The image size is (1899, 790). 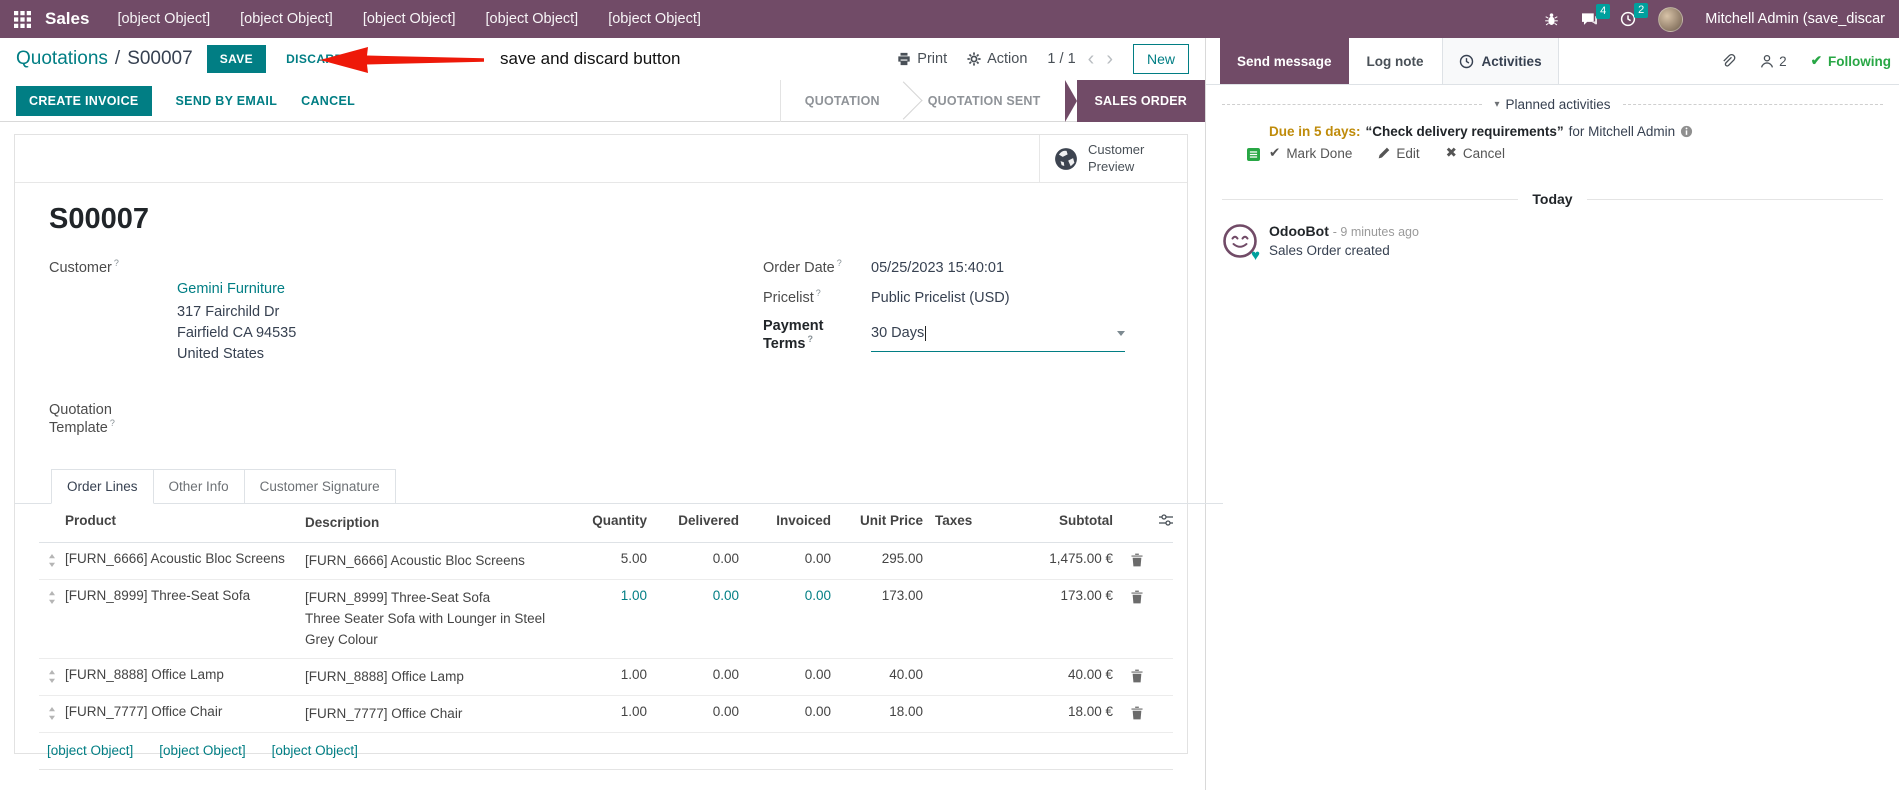 I want to click on activities-clock-icon: 2, so click(x=1634, y=15).